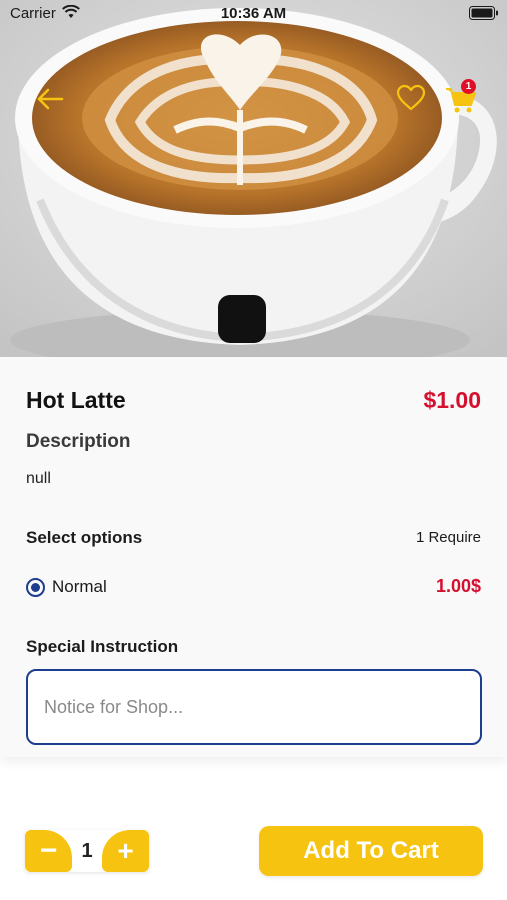 The width and height of the screenshot is (507, 900). What do you see at coordinates (35, 587) in the screenshot?
I see `radio-selected-icon` at bounding box center [35, 587].